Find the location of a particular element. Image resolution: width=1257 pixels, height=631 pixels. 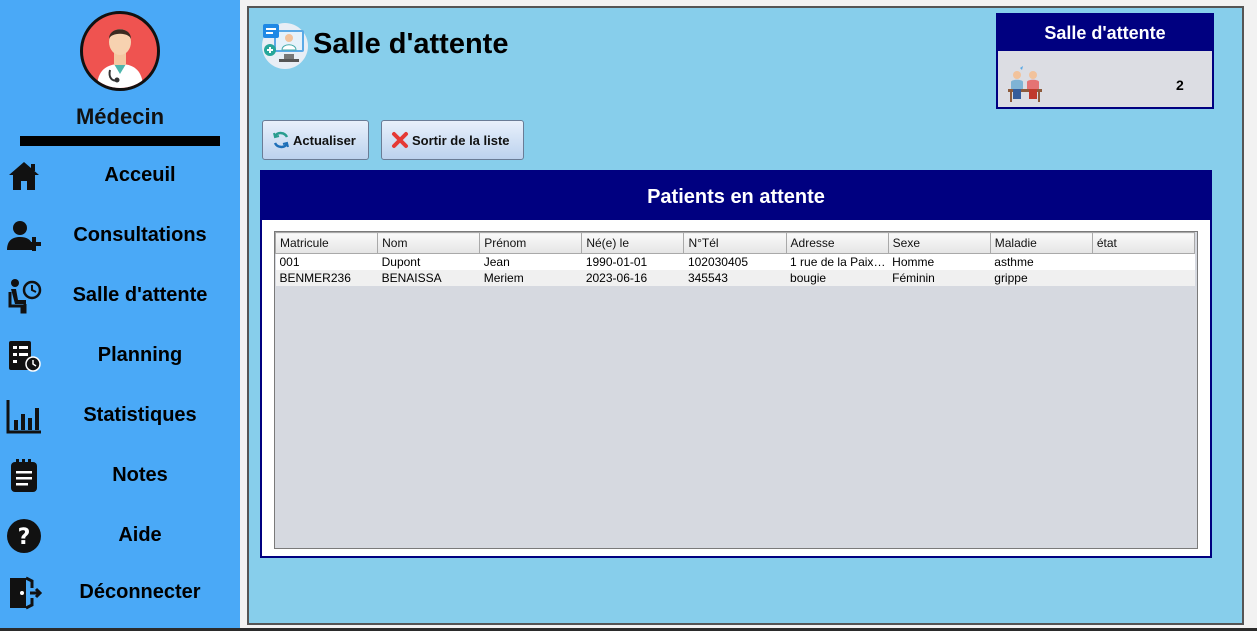

table-cell: Dupont is located at coordinates (428, 261).